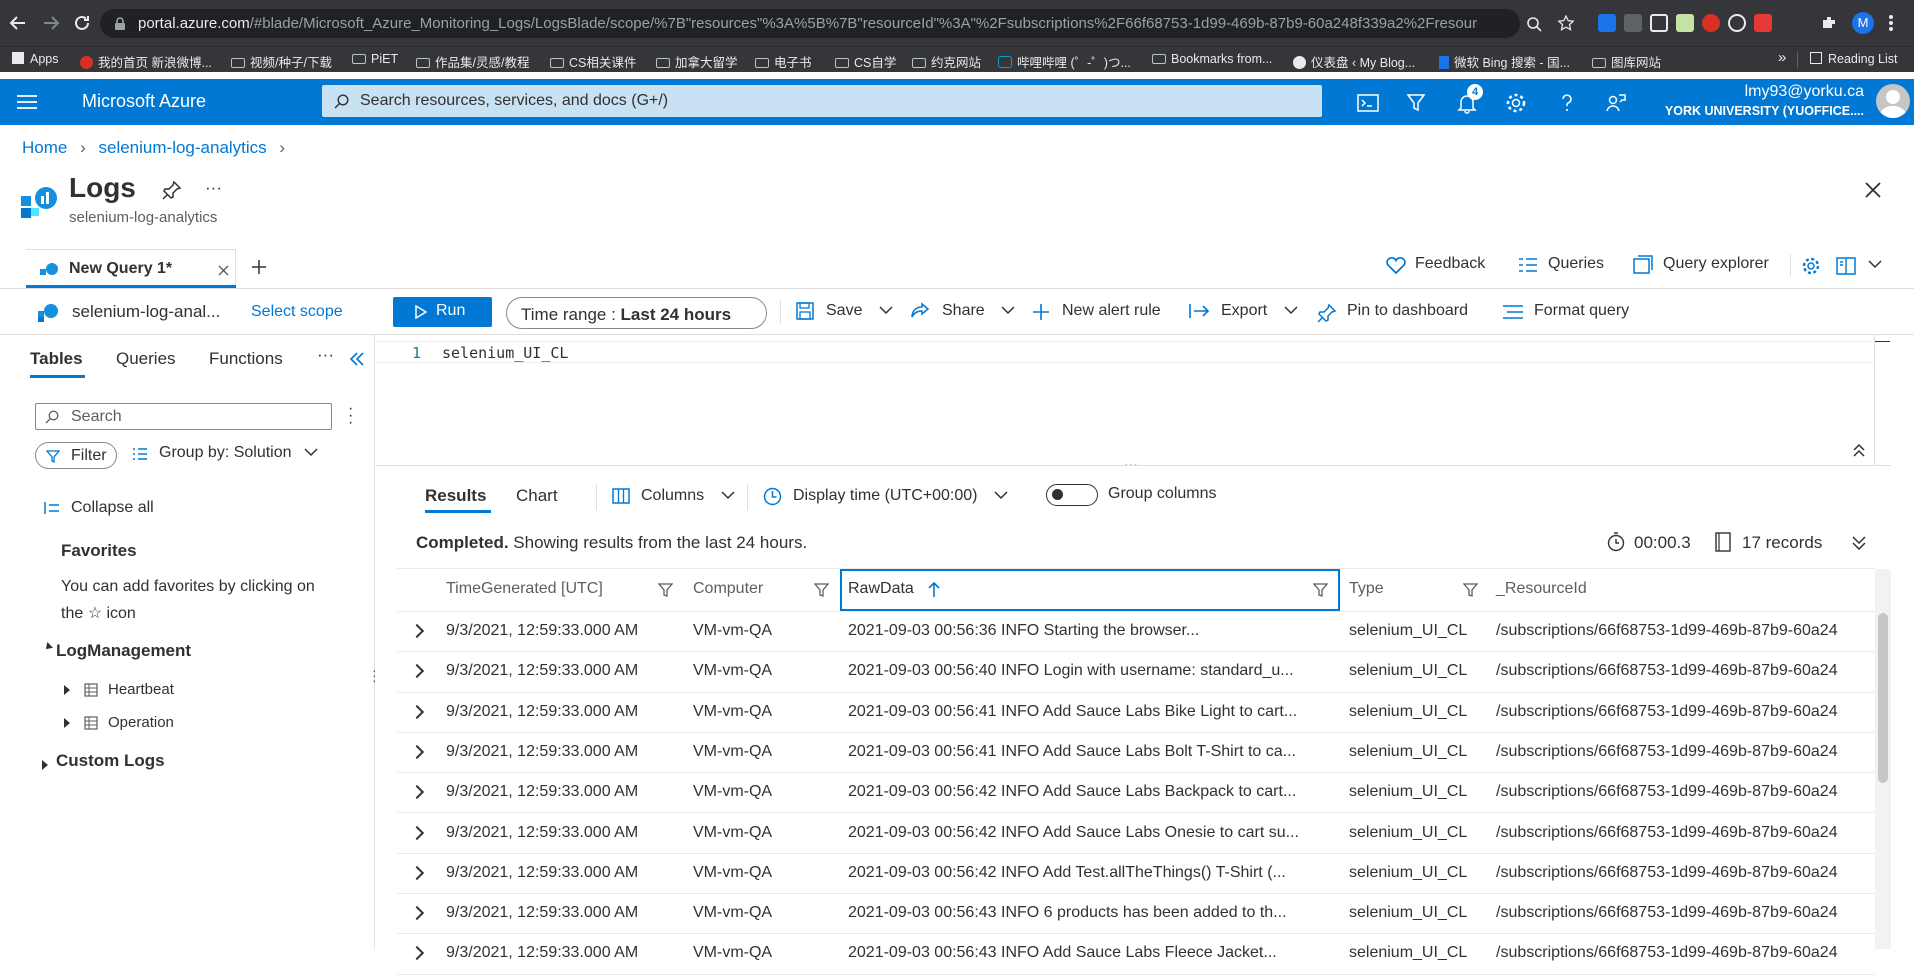 The image size is (1914, 975). I want to click on user-avatar, so click(1893, 101).